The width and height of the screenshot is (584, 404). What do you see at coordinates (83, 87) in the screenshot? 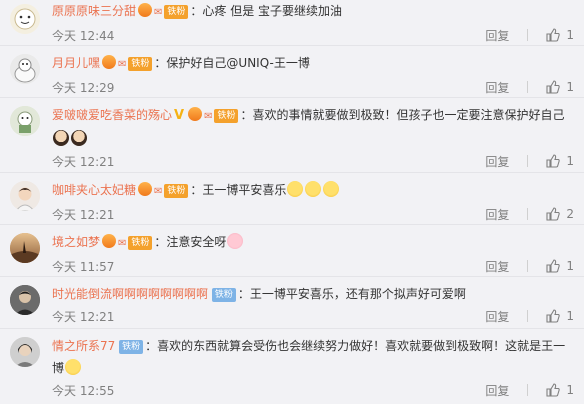
I see `timestamp: 今天 12:29` at bounding box center [83, 87].